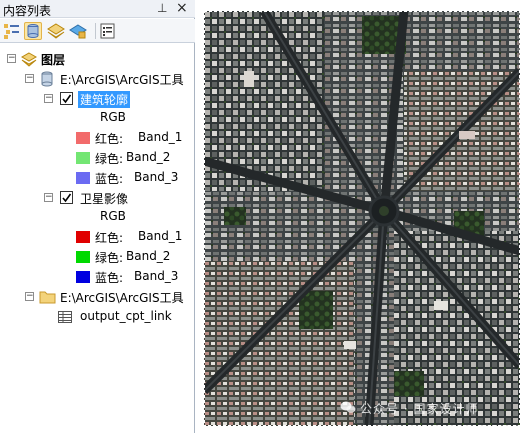 This screenshot has width=526, height=433. What do you see at coordinates (104, 99) in the screenshot?
I see `layer-name-building-outline: 建筑轮廓` at bounding box center [104, 99].